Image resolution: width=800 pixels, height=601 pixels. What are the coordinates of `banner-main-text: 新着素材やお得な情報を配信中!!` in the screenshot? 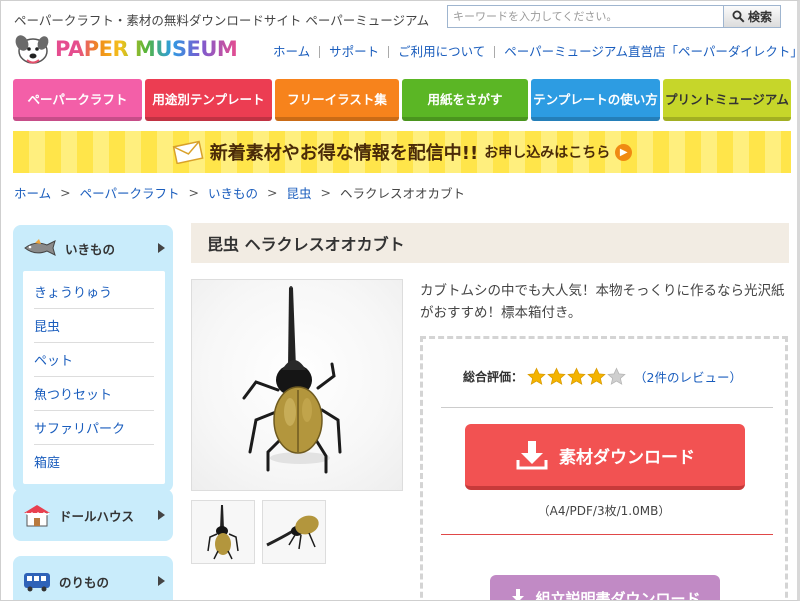 It's located at (344, 153).